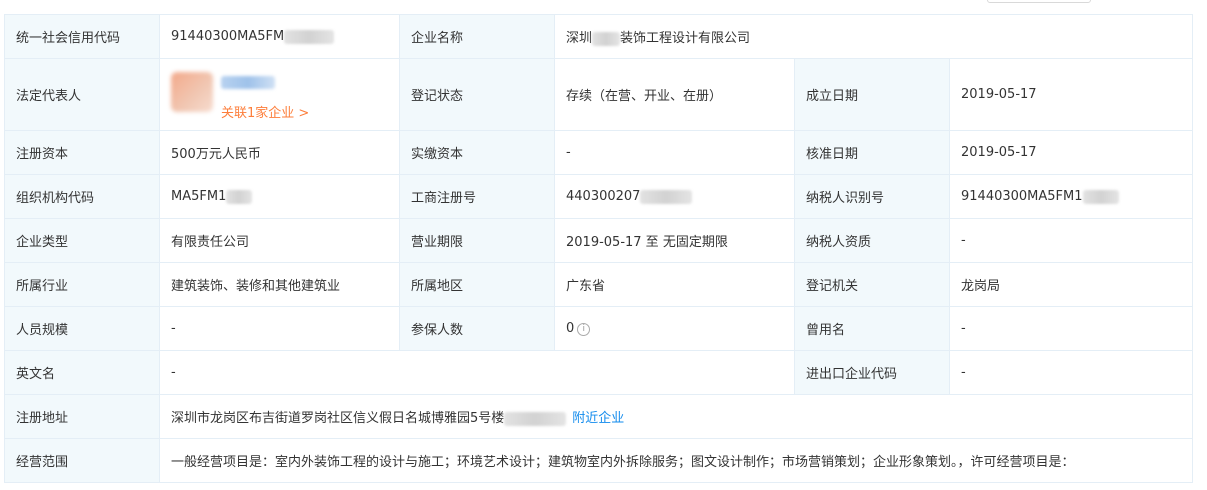  What do you see at coordinates (192, 91) in the screenshot?
I see `avatar` at bounding box center [192, 91].